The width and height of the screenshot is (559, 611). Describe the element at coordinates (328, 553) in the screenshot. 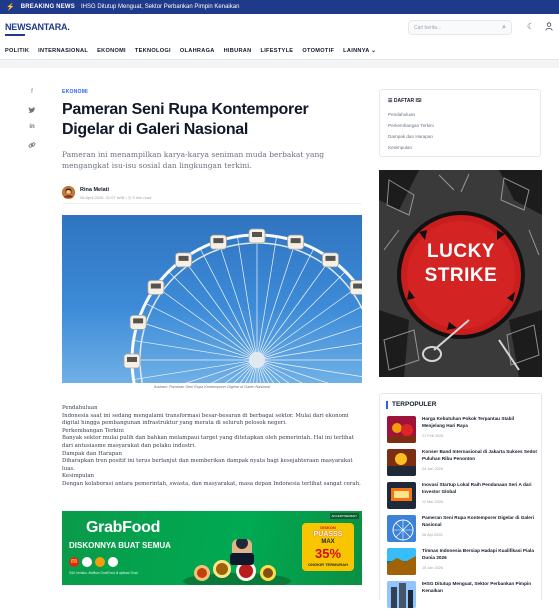

I see `badge-percent: 35%` at that location.